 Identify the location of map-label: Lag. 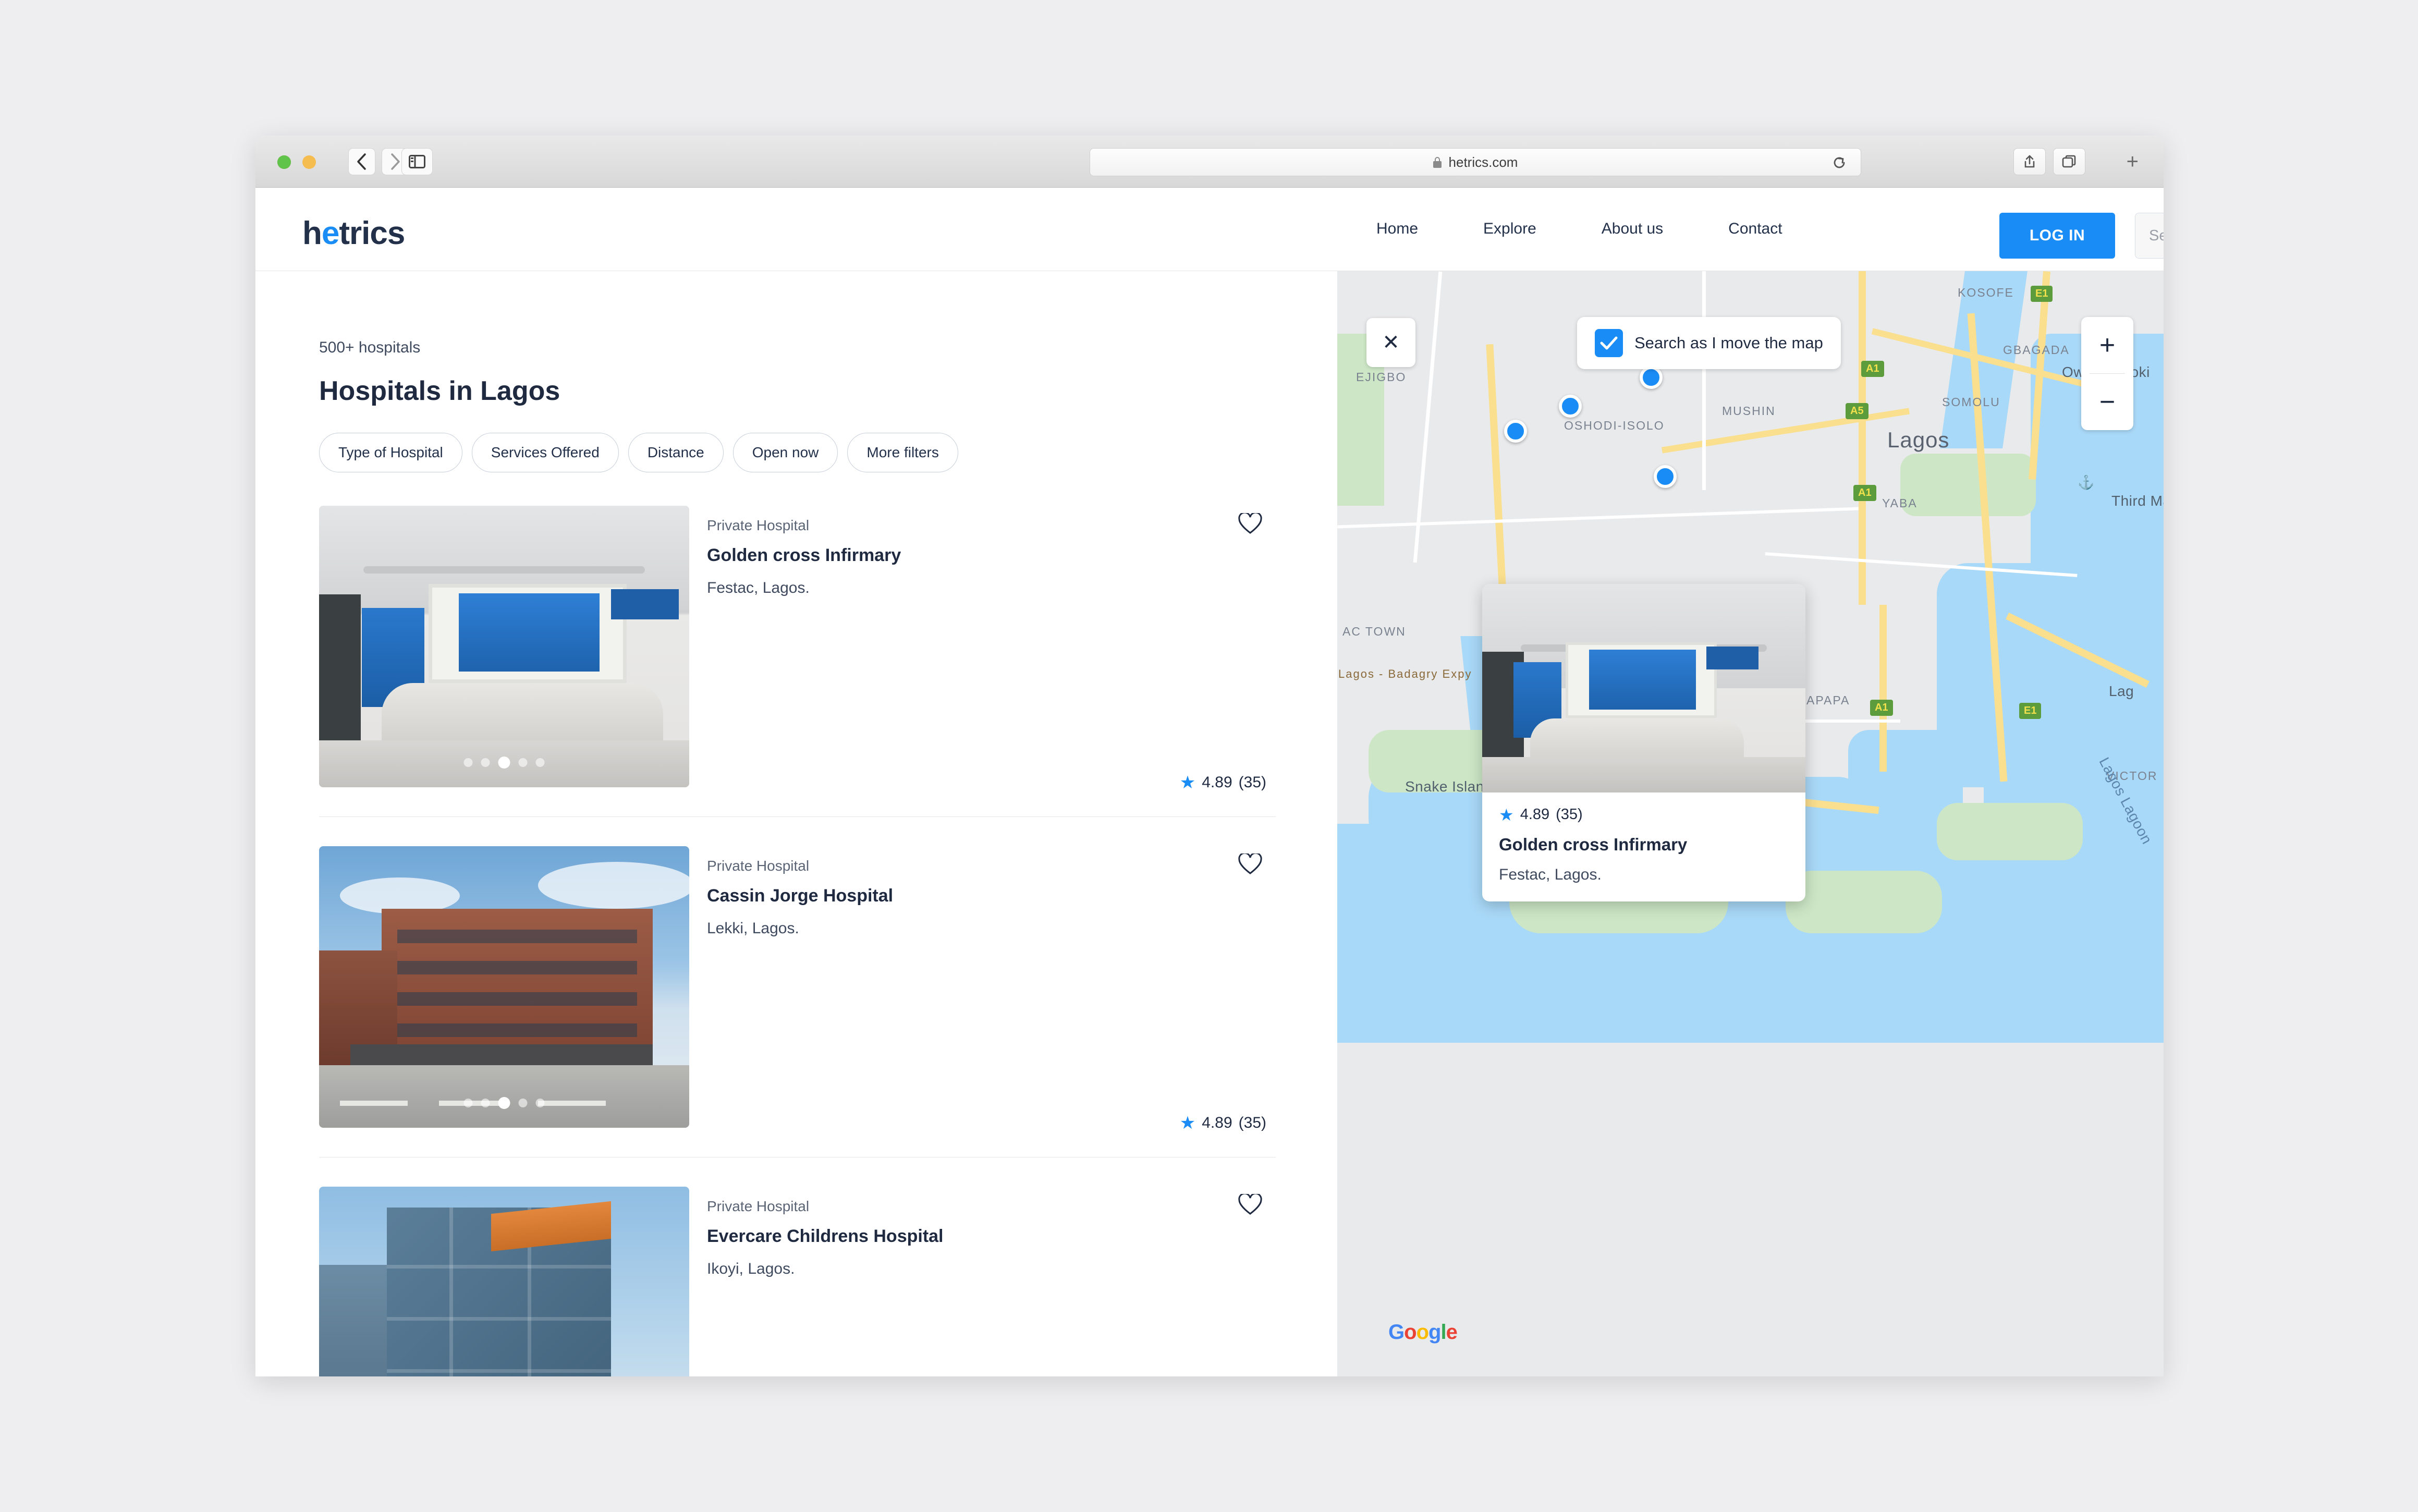
(2121, 691).